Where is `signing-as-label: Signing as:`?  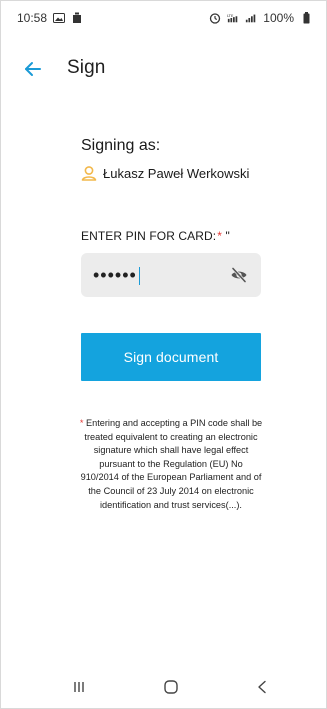
signing-as-label: Signing as: is located at coordinates (121, 145).